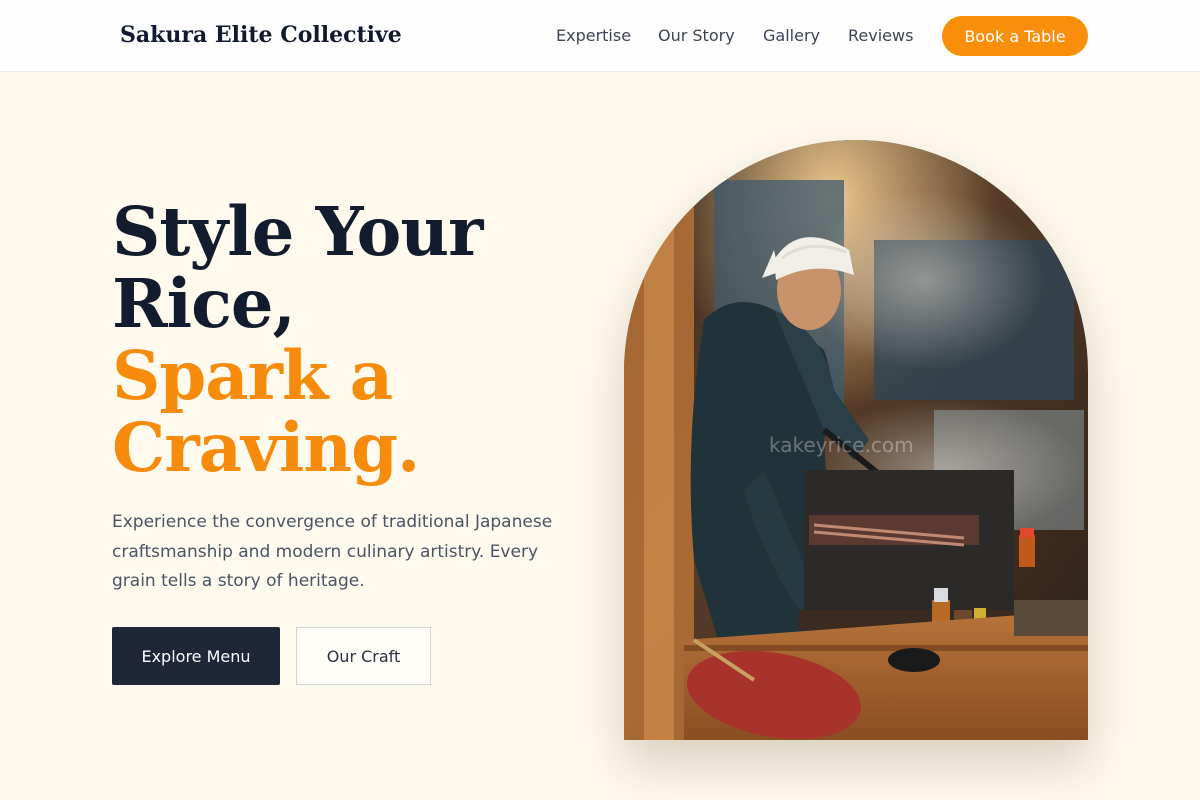 Image resolution: width=1200 pixels, height=800 pixels. I want to click on nav-link-expertise: Expertise, so click(593, 35).